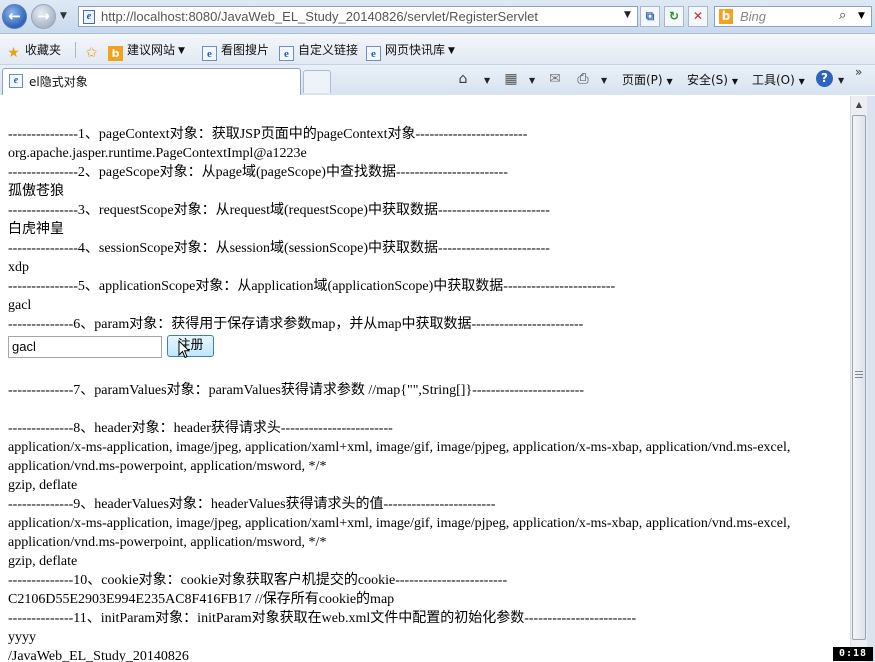  Describe the element at coordinates (184, 349) in the screenshot. I see `mouse-cursor-icon` at that location.